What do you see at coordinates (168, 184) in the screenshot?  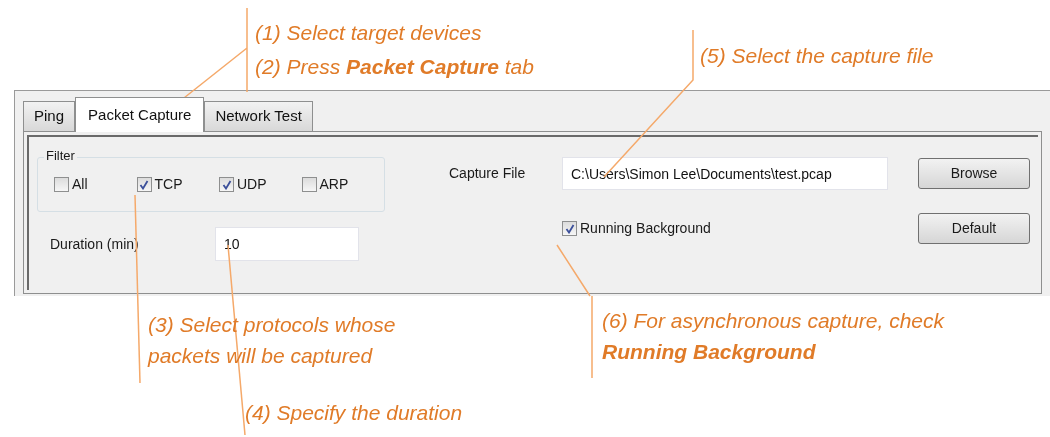 I see `checkbox-label: TCP` at bounding box center [168, 184].